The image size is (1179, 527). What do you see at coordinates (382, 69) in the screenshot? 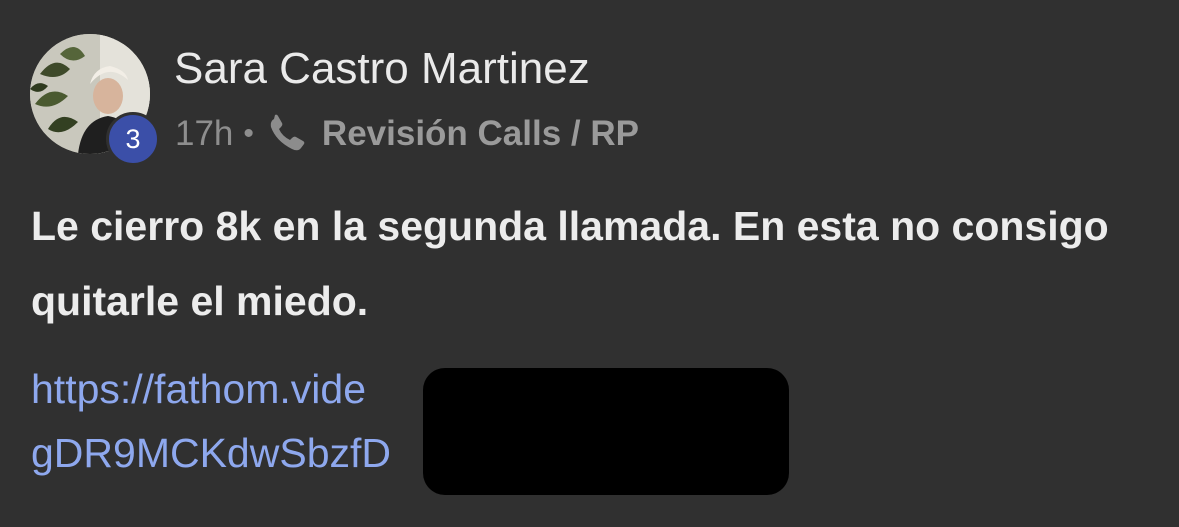
I see `author-name: Sara Castro Martinez` at bounding box center [382, 69].